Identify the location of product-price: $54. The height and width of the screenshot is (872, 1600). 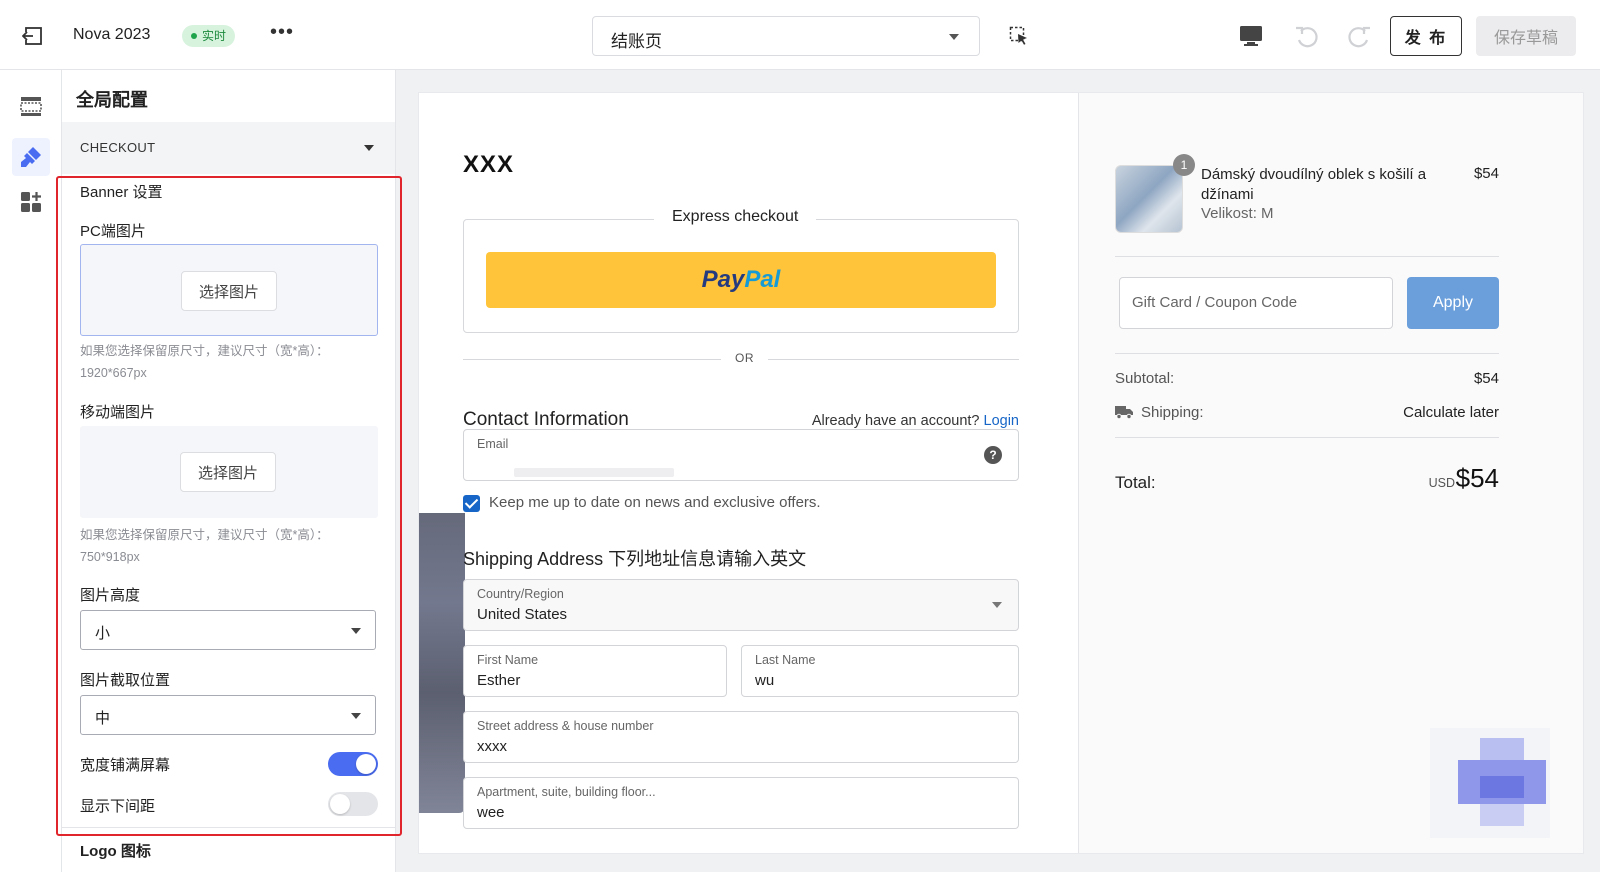
(1486, 173).